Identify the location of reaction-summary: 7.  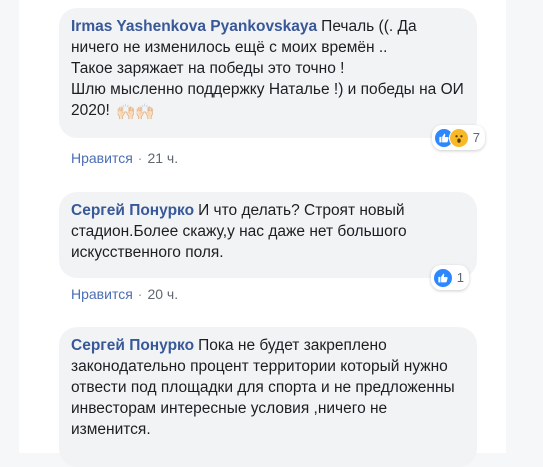
(458, 137).